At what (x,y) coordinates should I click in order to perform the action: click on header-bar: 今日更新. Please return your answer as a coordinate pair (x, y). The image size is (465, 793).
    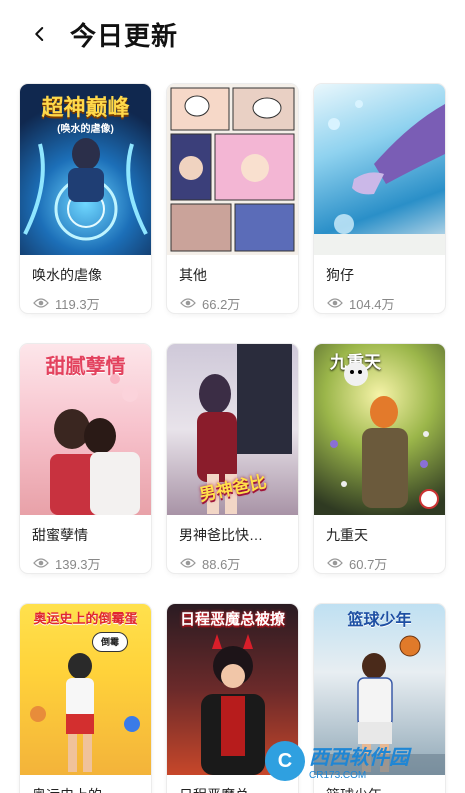
    Looking at the image, I should click on (232, 35).